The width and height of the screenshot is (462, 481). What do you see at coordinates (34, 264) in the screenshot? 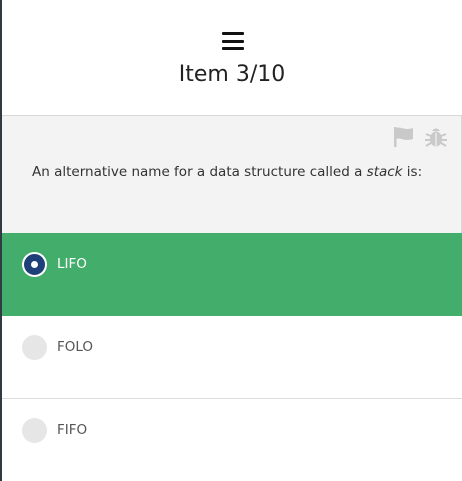
I see `radio-button-checked` at bounding box center [34, 264].